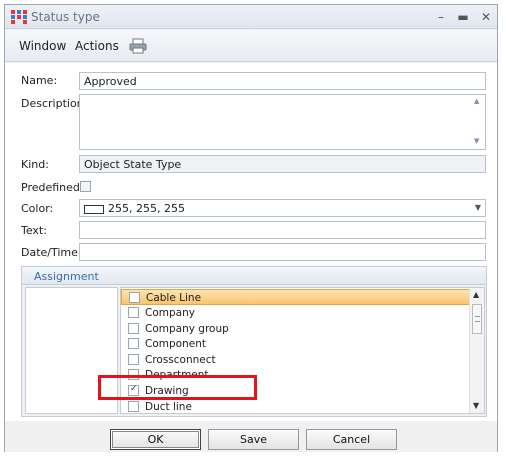 This screenshot has height=460, width=506. I want to click on menu-window: Window, so click(42, 46).